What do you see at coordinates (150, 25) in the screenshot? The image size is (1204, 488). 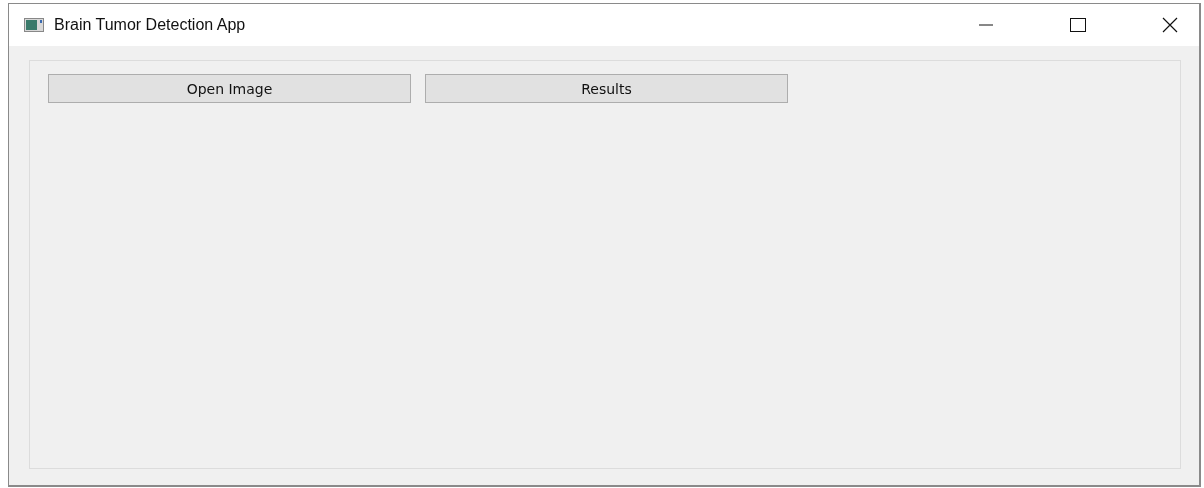 I see `window-title: Brain Tumor Detection App` at bounding box center [150, 25].